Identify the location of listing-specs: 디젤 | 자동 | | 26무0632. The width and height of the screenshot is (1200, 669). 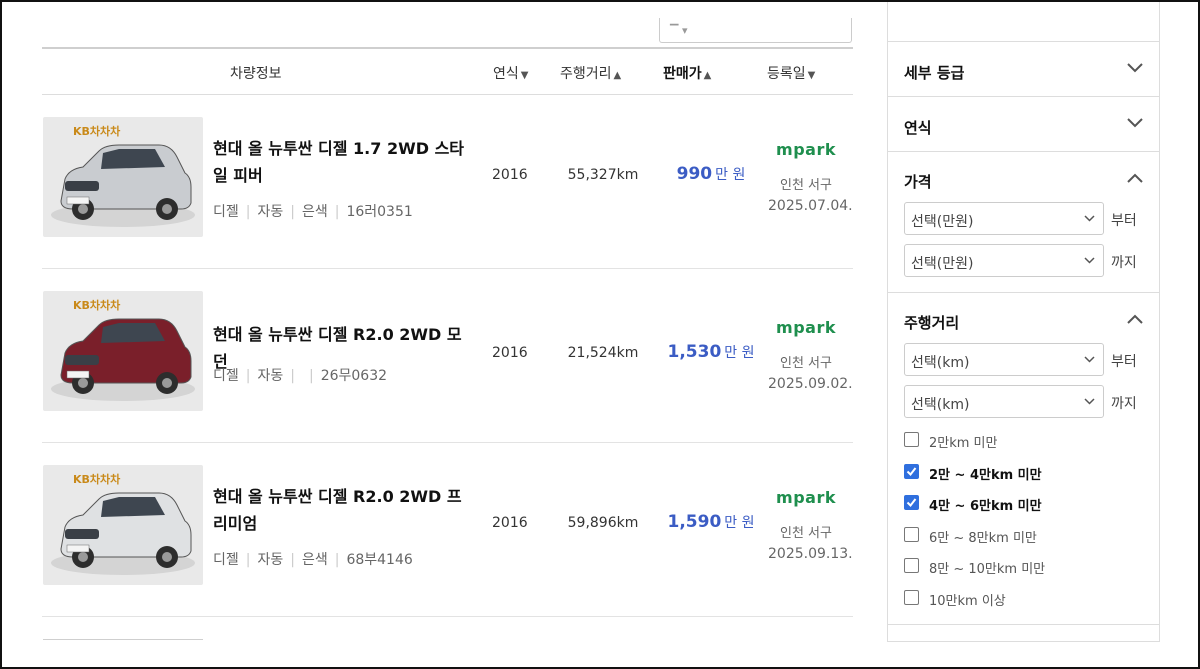
(300, 375).